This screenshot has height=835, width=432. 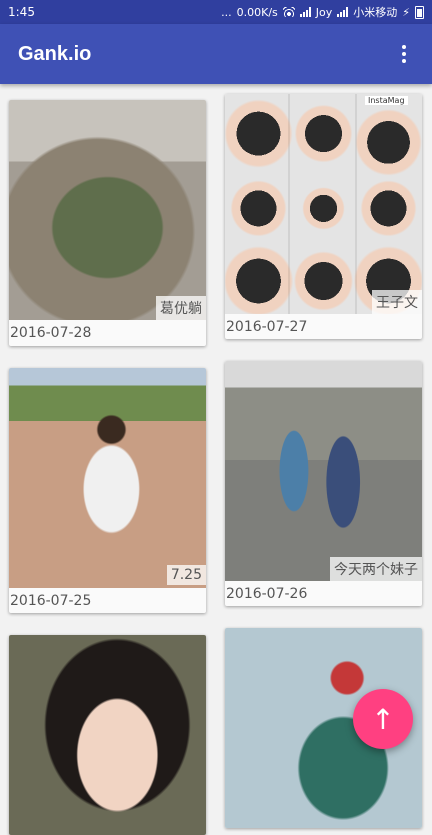 I want to click on carrier-2: 小米移动, so click(x=375, y=12).